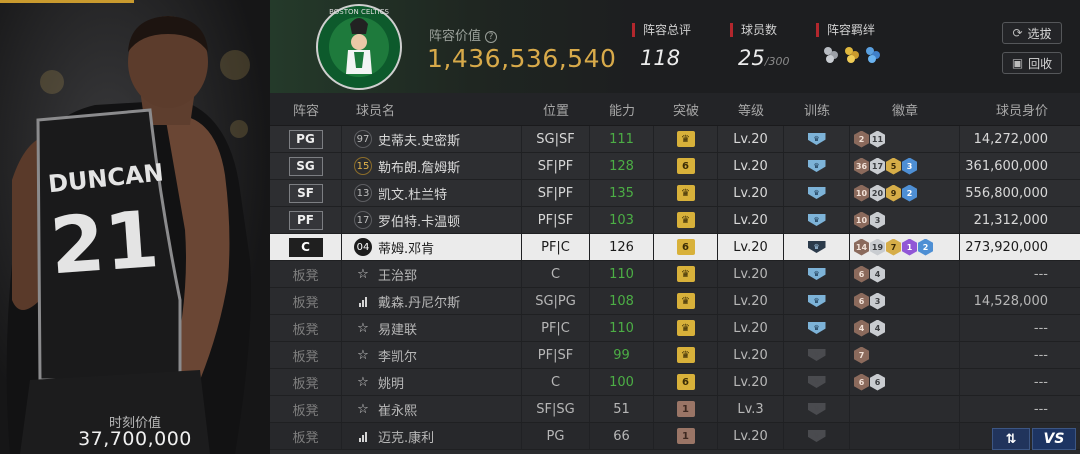 The height and width of the screenshot is (454, 1080). Describe the element at coordinates (363, 247) in the screenshot. I see `jersey-number-badge: 04` at that location.